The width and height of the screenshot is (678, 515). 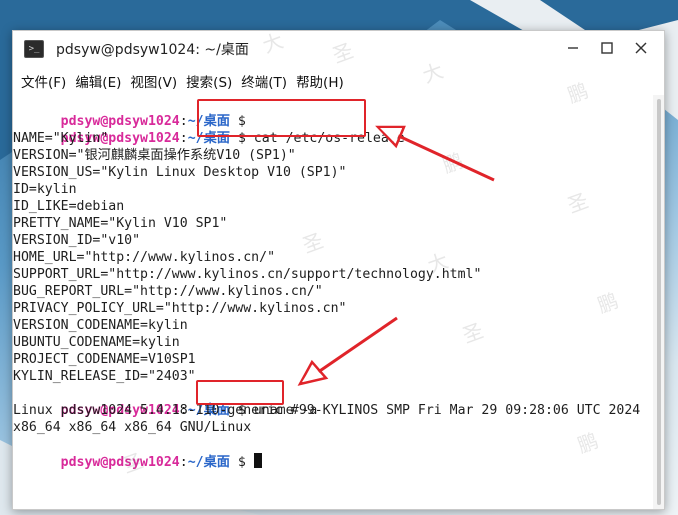 What do you see at coordinates (45, 189) in the screenshot?
I see `output-line: ID=kylin` at bounding box center [45, 189].